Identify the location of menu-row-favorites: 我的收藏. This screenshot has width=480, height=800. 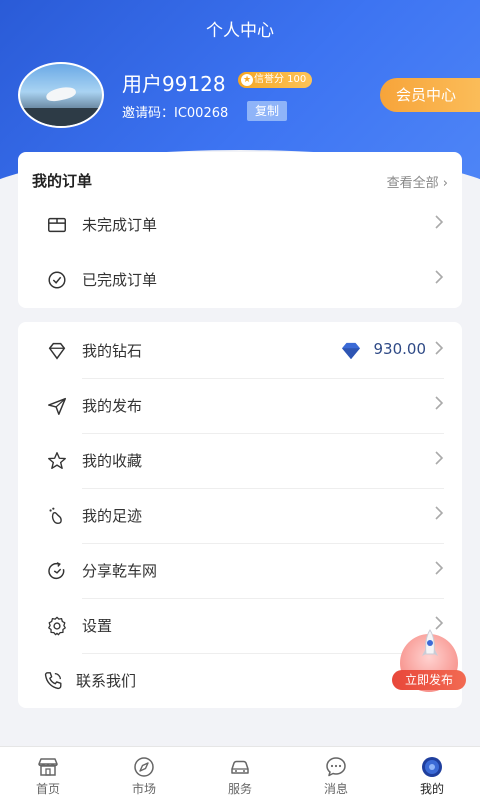
(240, 461).